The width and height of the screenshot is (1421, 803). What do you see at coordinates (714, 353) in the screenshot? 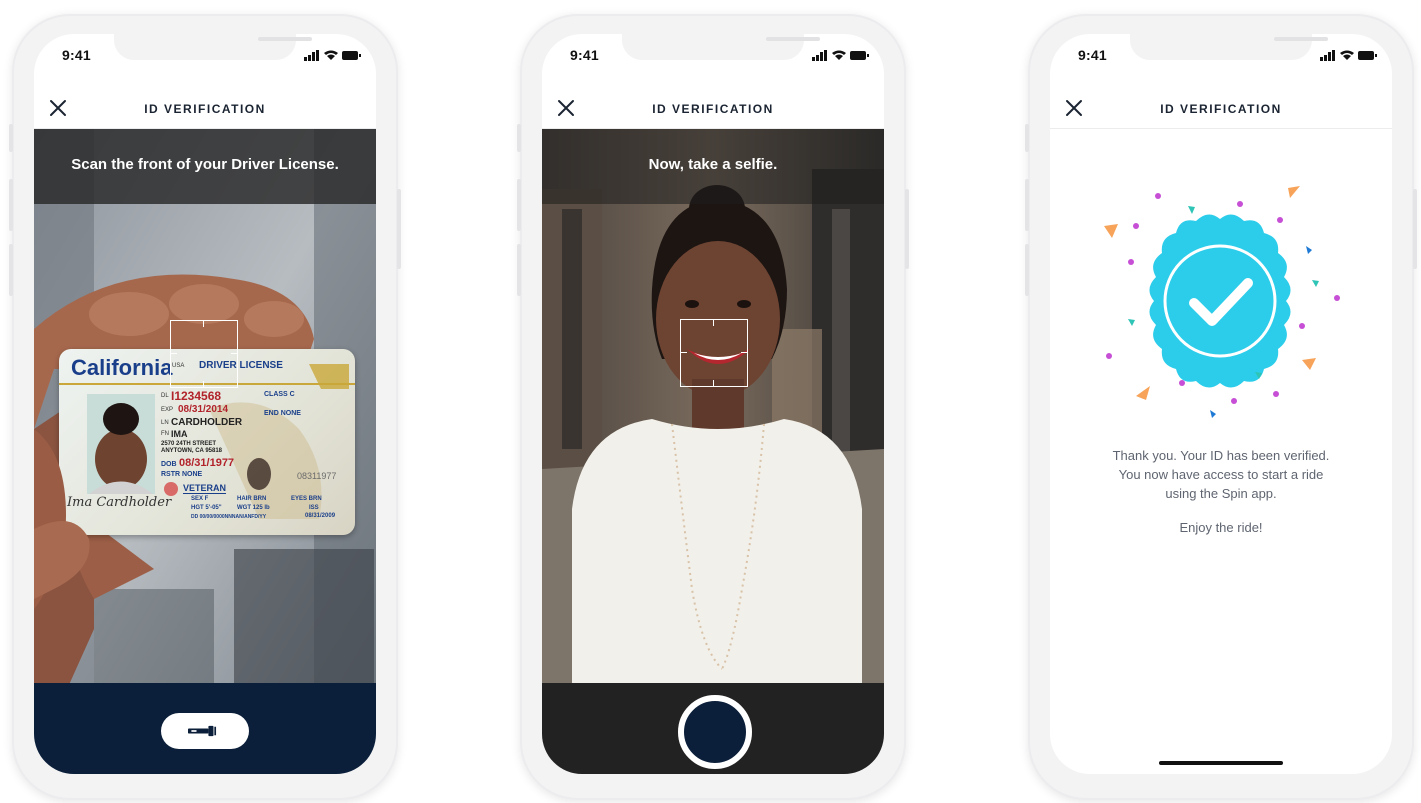
I see `face-focus-frame` at bounding box center [714, 353].